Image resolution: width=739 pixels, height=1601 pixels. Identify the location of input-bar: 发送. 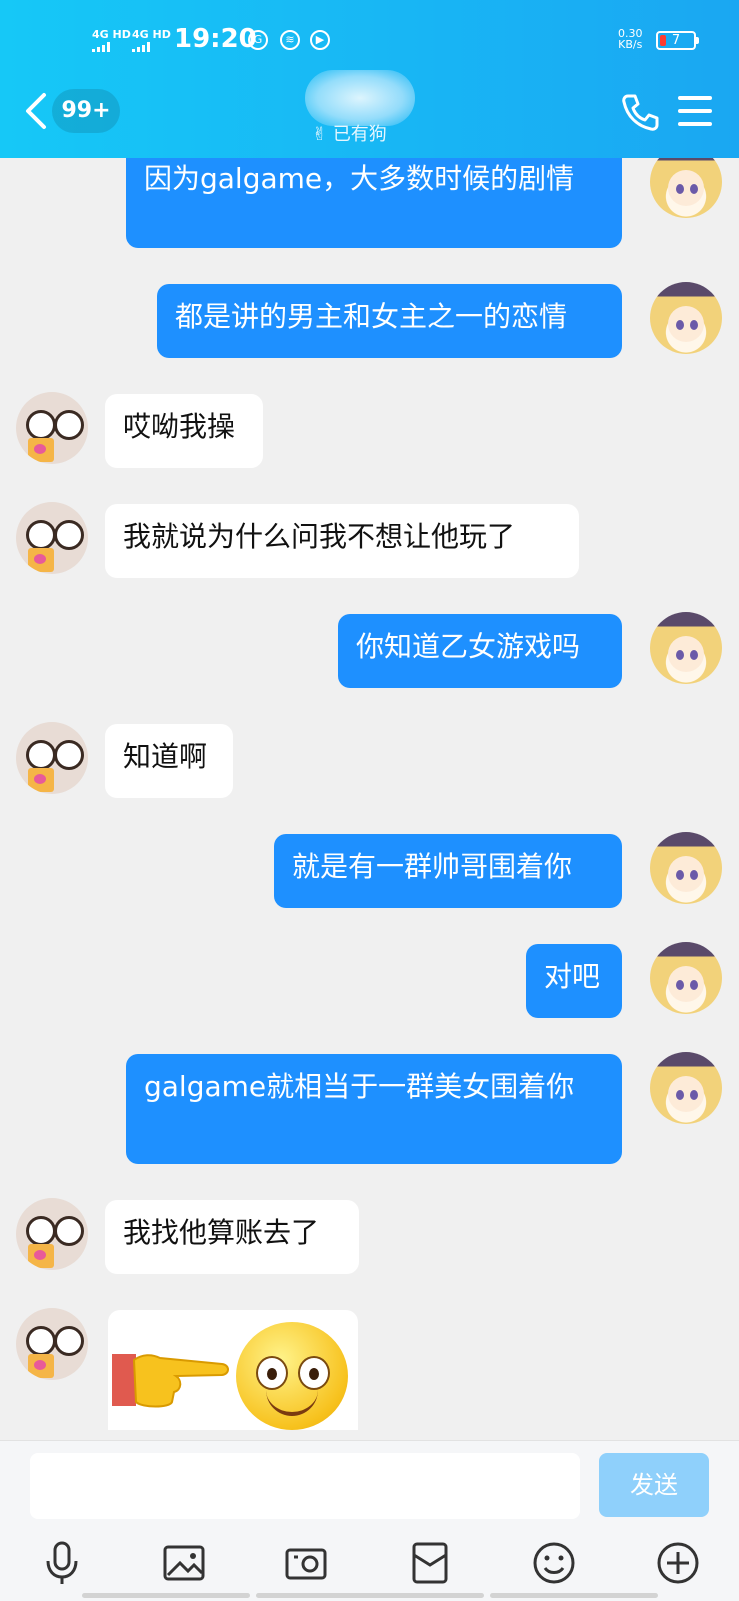
(369, 1520).